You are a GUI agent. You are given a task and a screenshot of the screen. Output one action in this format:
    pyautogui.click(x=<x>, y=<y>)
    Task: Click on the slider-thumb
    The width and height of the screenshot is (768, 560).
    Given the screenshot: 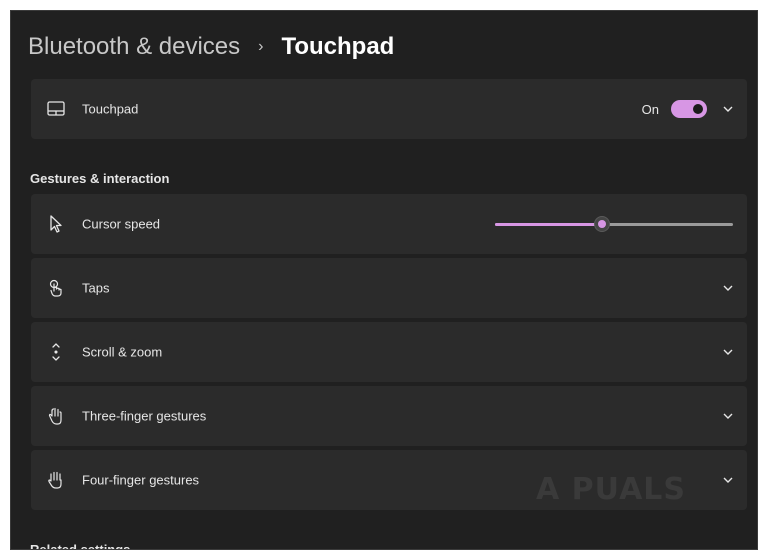 What is the action you would take?
    pyautogui.click(x=602, y=224)
    